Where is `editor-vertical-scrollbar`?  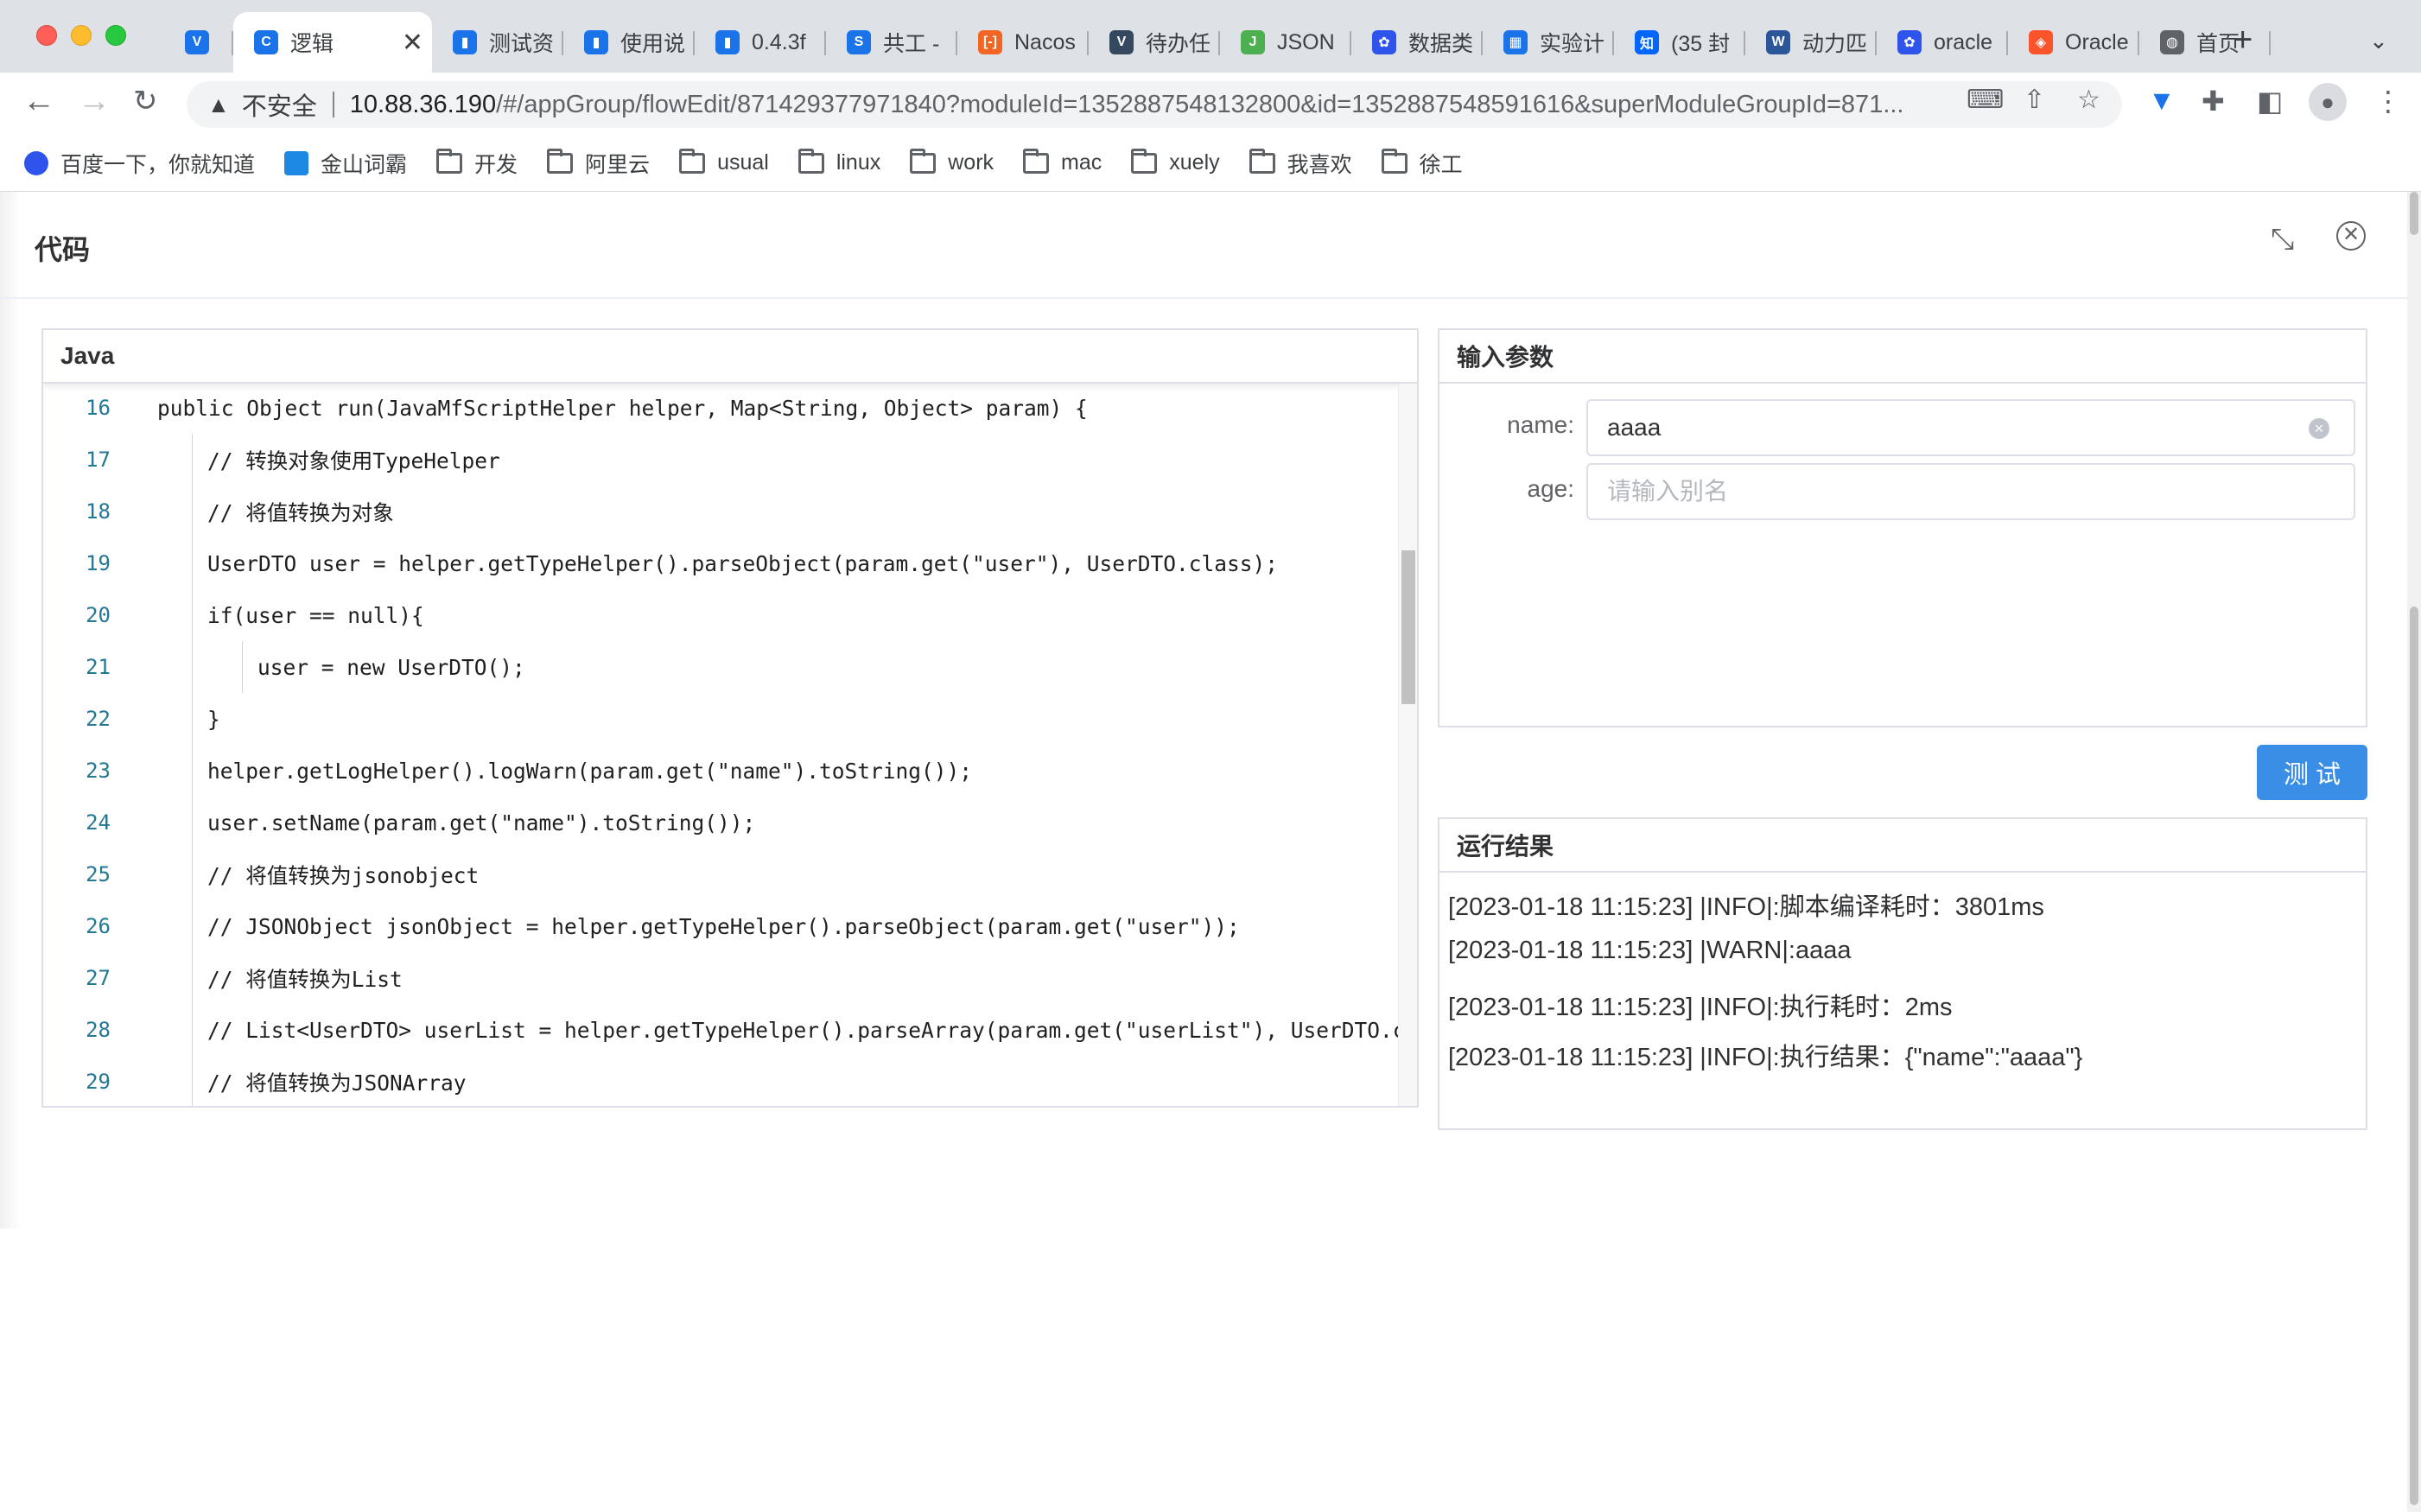
editor-vertical-scrollbar is located at coordinates (1408, 627).